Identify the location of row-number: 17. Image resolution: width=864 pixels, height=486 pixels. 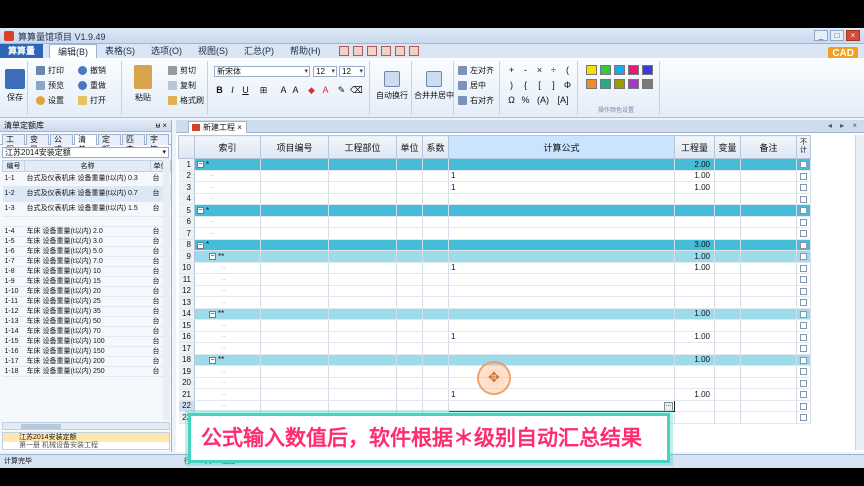
(186, 348).